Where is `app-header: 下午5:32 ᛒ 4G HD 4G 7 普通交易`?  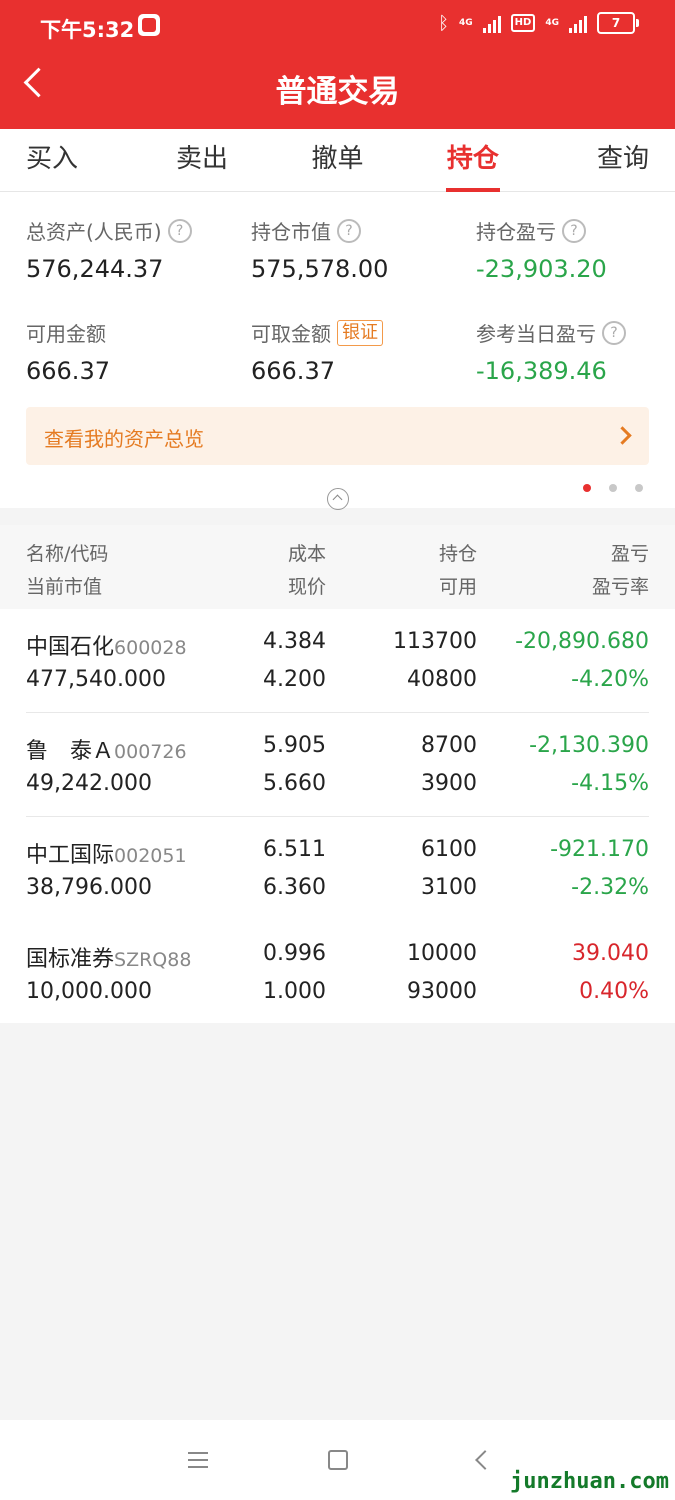
app-header: 下午5:32 ᛒ 4G HD 4G 7 普通交易 is located at coordinates (337, 64).